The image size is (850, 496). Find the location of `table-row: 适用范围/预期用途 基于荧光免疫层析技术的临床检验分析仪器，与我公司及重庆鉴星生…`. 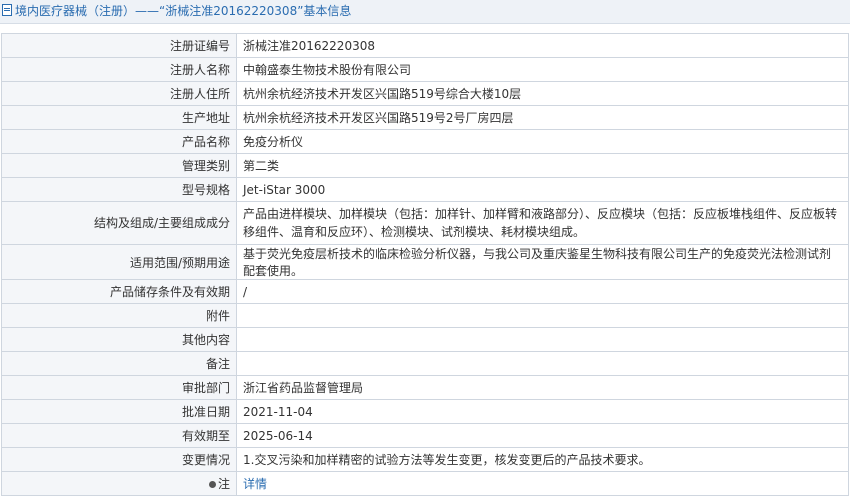

table-row: 适用范围/预期用途 基于荧光免疫层析技术的临床检验分析仪器，与我公司及重庆鉴星生… is located at coordinates (425, 262).